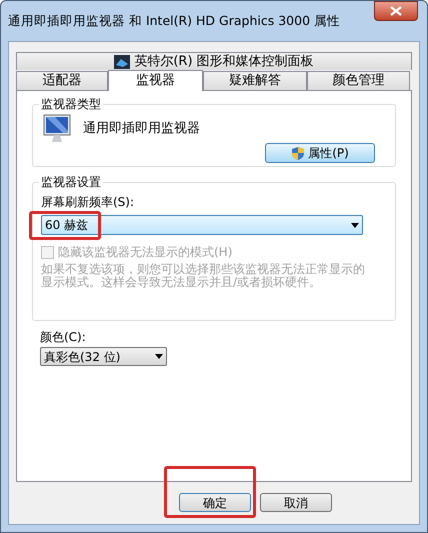 This screenshot has height=533, width=428. I want to click on close-icon, so click(396, 11).